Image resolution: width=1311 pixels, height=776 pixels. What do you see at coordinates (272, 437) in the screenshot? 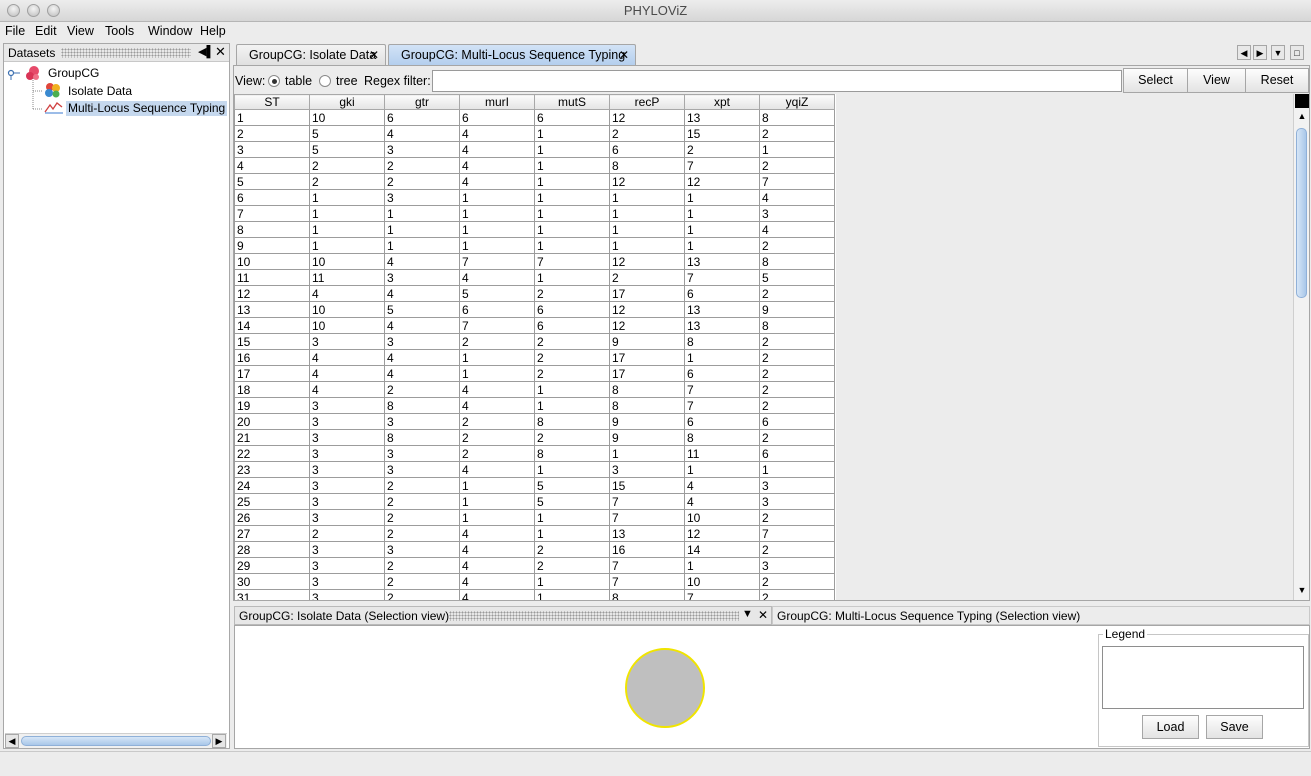
I see `table-cell: 21` at bounding box center [272, 437].